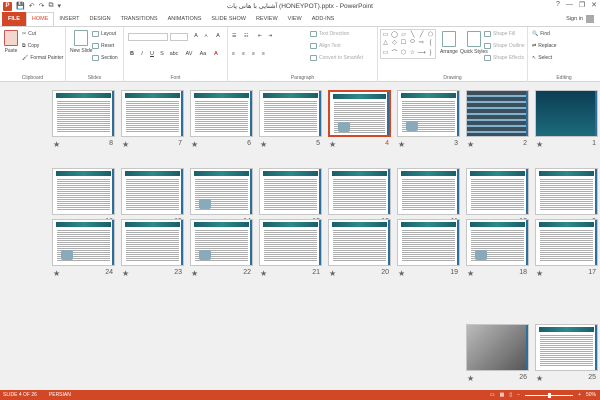 Image resolution: width=600 pixels, height=400 pixels. What do you see at coordinates (594, 5) in the screenshot?
I see `close-button: ✕` at bounding box center [594, 5].